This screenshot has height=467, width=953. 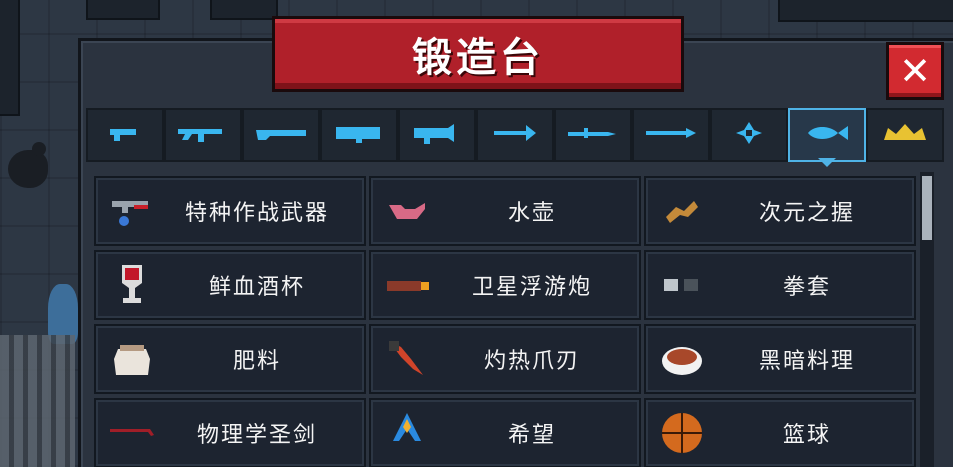 I want to click on shotgun-icon, so click(x=281, y=135).